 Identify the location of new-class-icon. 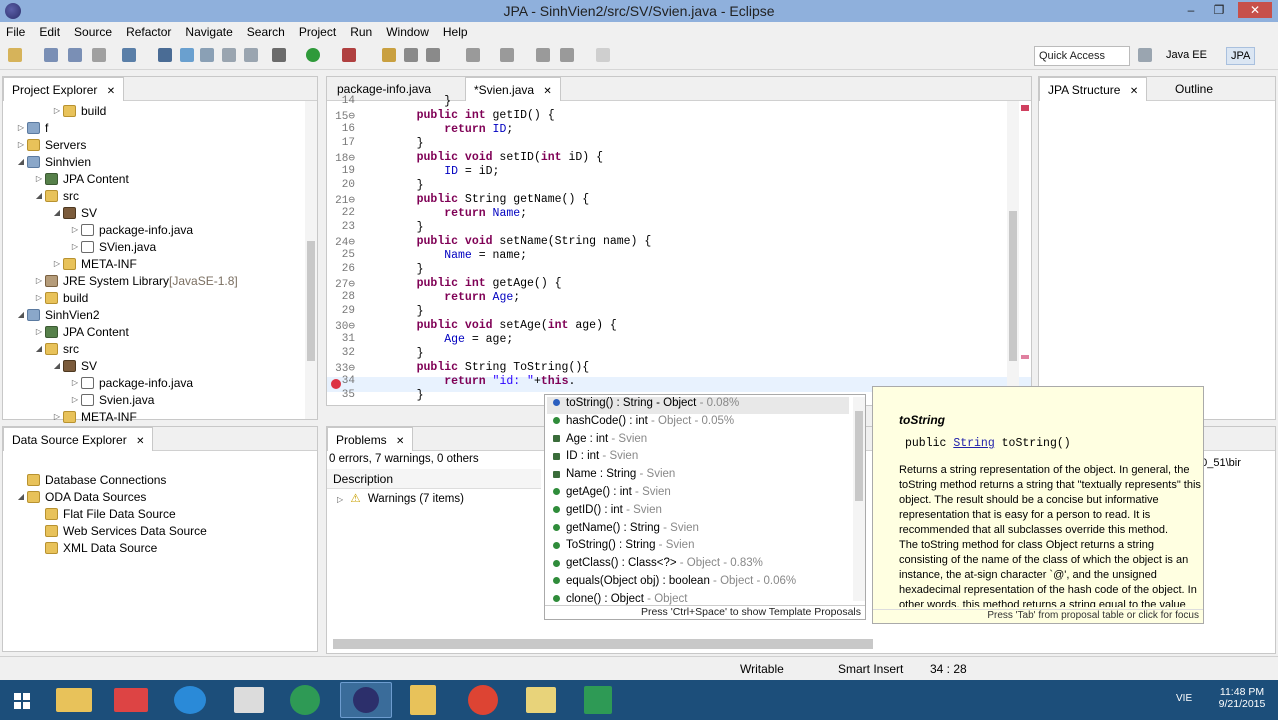
(433, 55).